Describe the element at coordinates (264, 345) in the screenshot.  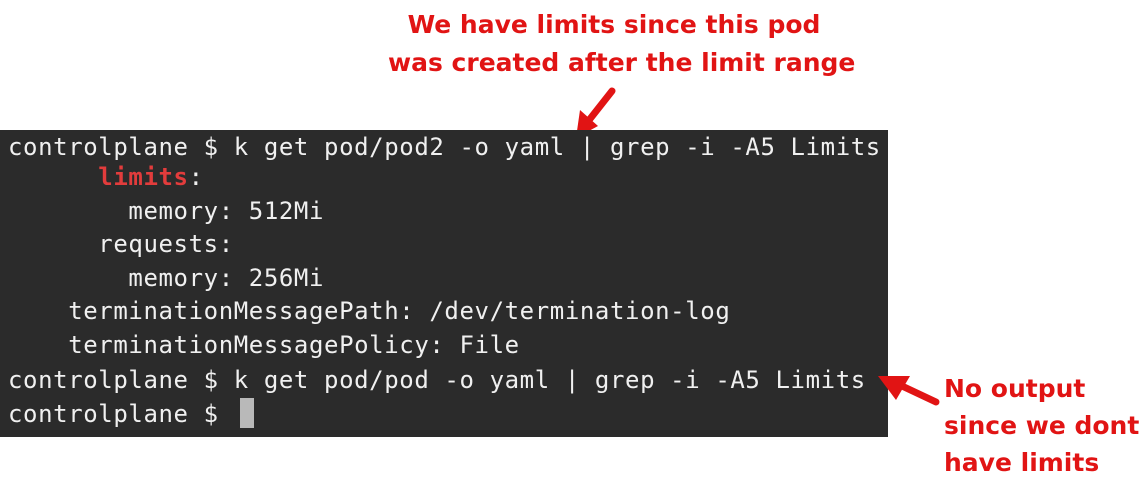
I see `terminal-line-termination-policy: terminationMessagePolicy: File` at that location.